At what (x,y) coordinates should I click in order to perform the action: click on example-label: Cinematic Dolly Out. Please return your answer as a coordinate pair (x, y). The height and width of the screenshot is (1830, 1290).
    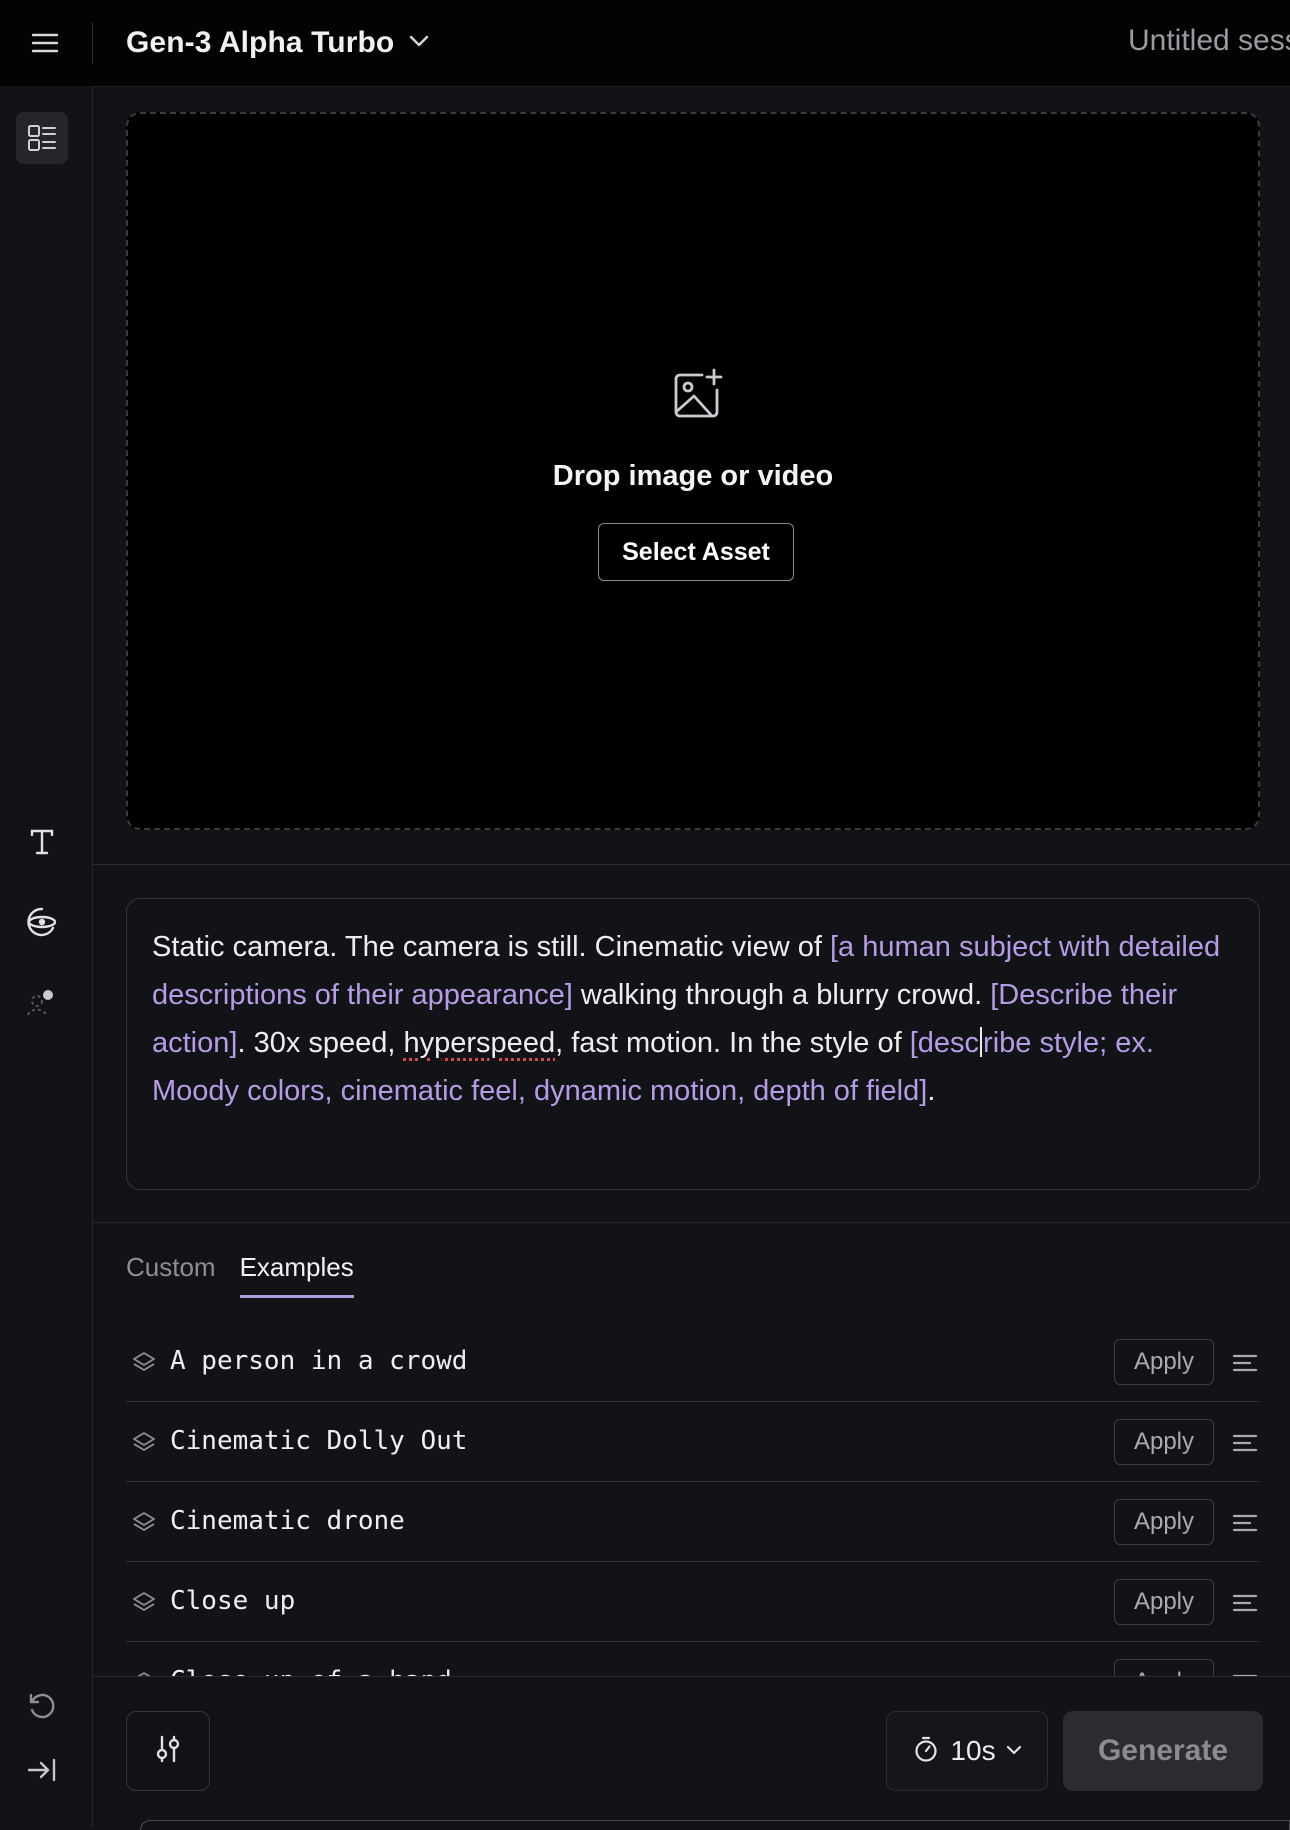
    Looking at the image, I should click on (319, 1441).